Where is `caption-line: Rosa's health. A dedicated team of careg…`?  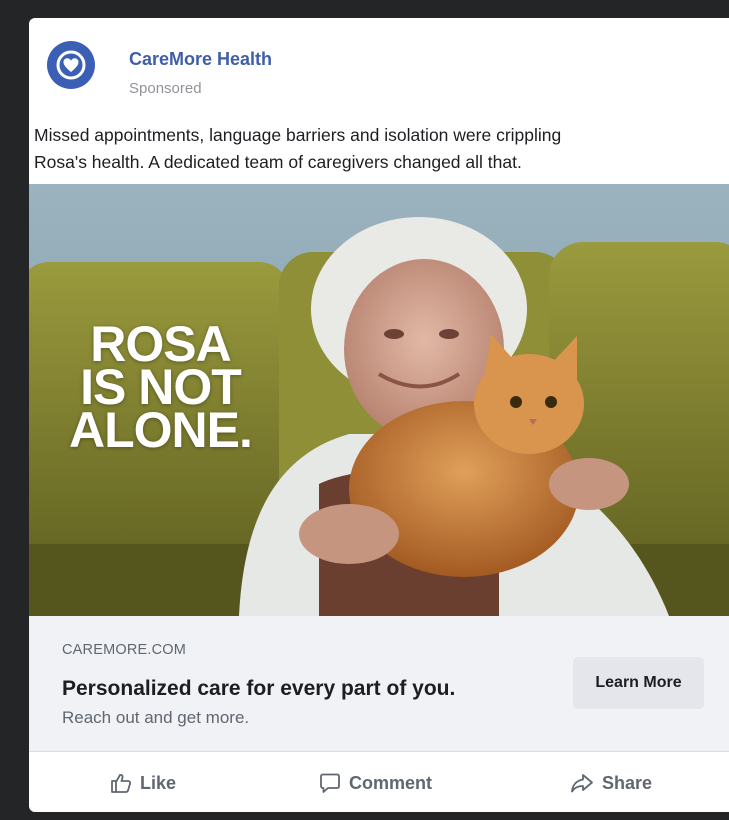 caption-line: Rosa's health. A dedicated team of careg… is located at coordinates (278, 162).